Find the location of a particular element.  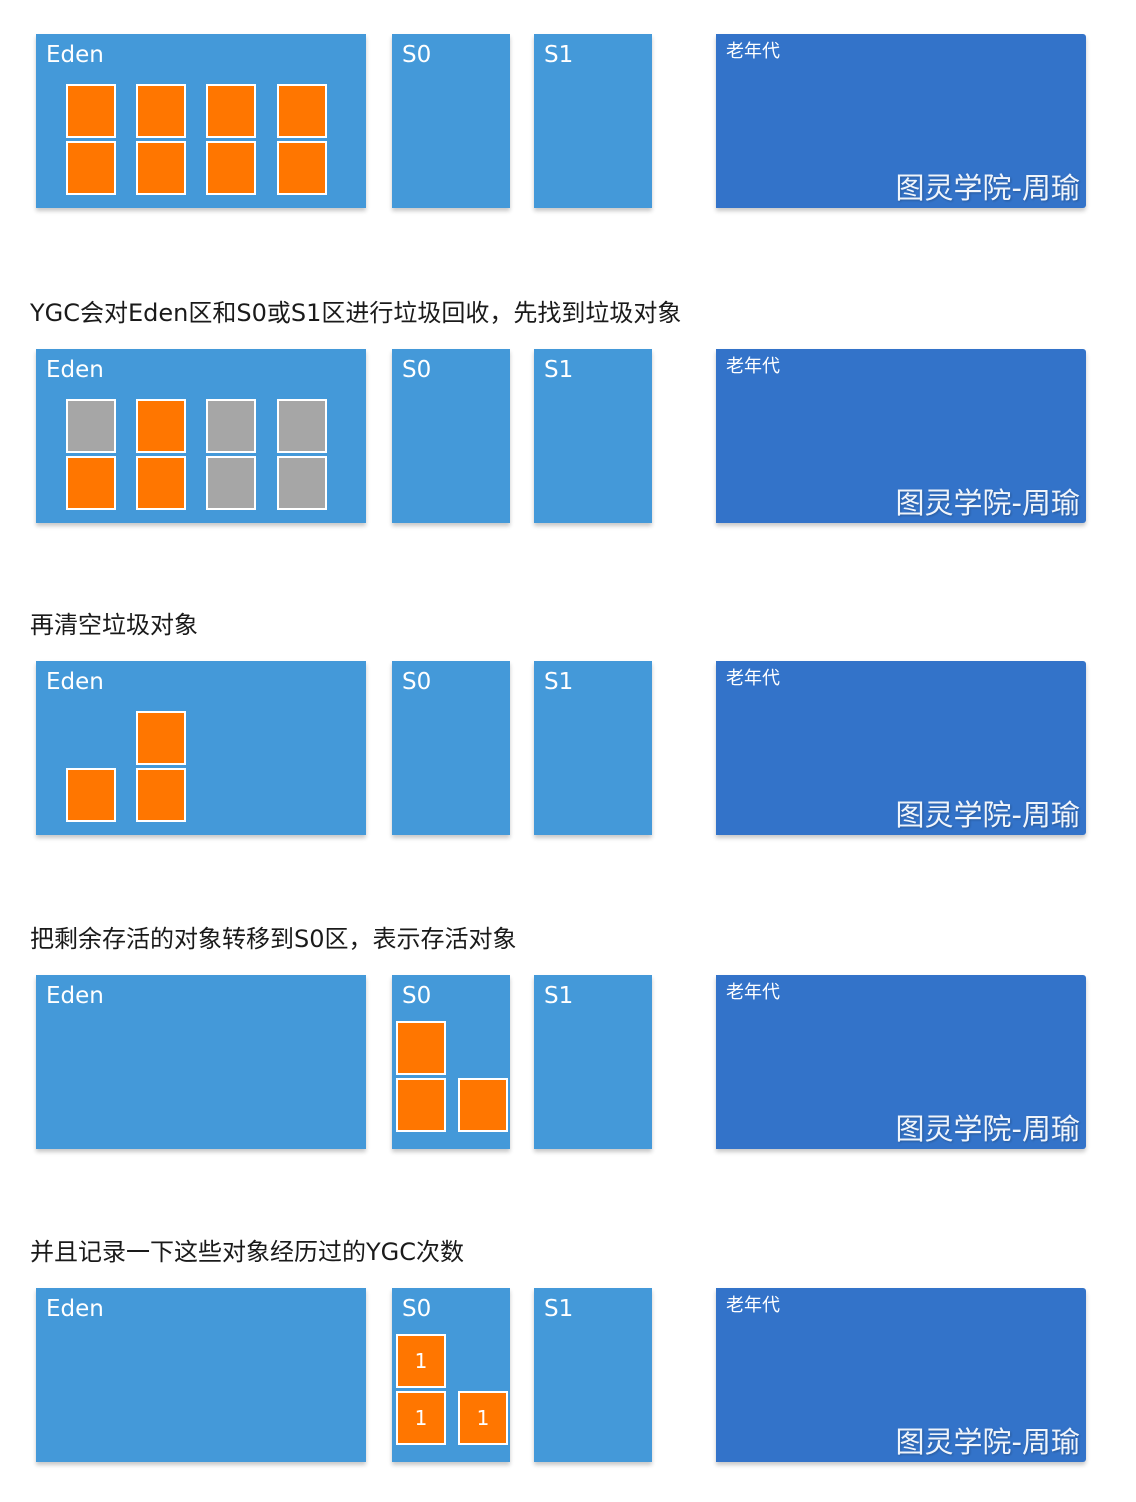

caption-clear-garbage: 再清空垃圾对象 is located at coordinates (114, 625).